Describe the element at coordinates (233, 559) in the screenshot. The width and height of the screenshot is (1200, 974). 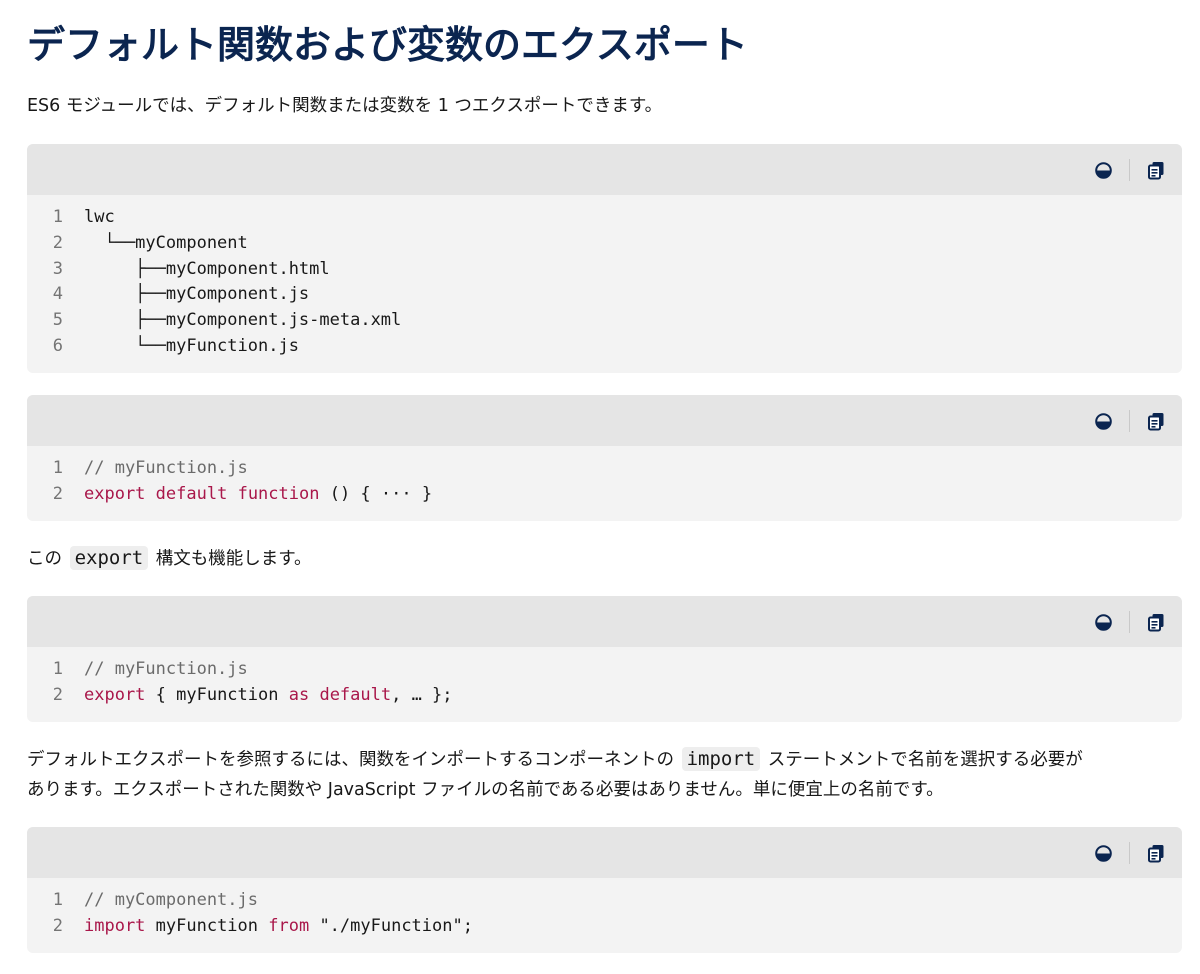
I see `paragraph-text: 構文も機能します。` at that location.